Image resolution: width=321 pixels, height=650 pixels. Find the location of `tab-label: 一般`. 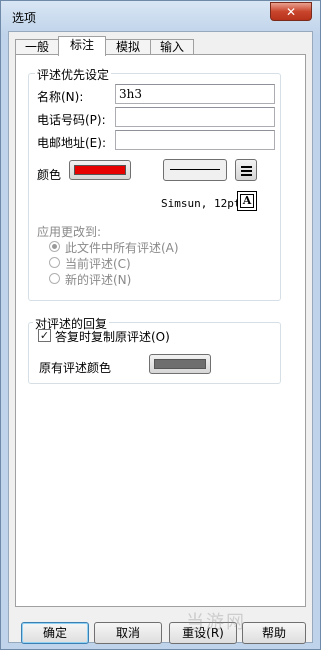

tab-label: 一般 is located at coordinates (36, 47).